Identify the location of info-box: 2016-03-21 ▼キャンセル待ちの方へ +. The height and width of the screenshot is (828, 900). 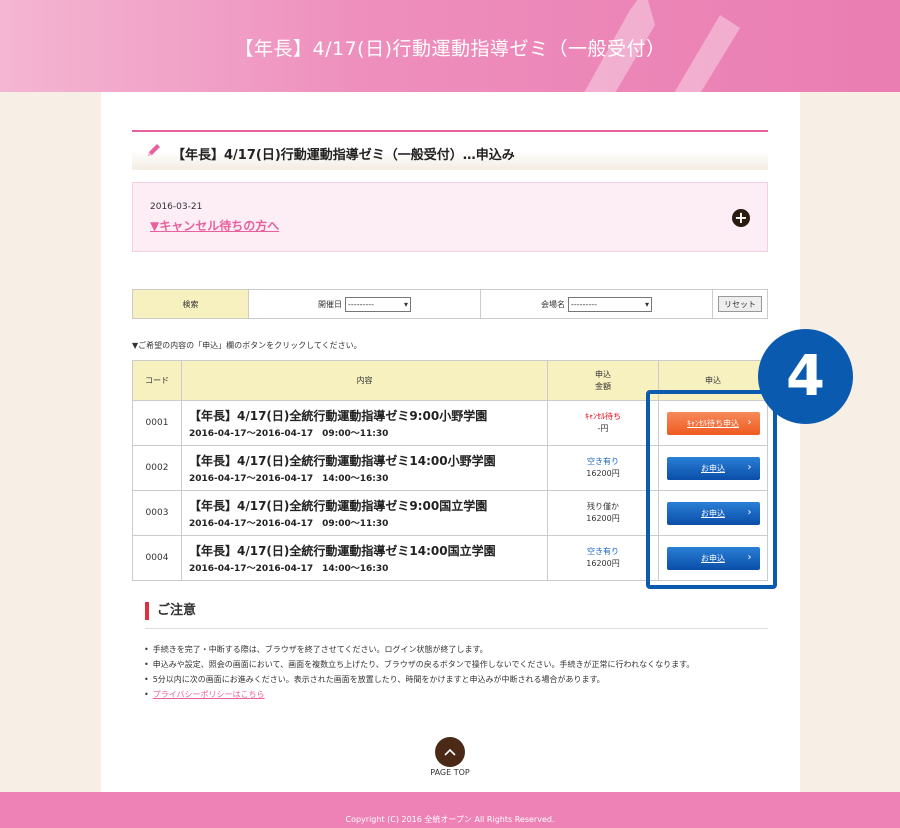
(450, 217).